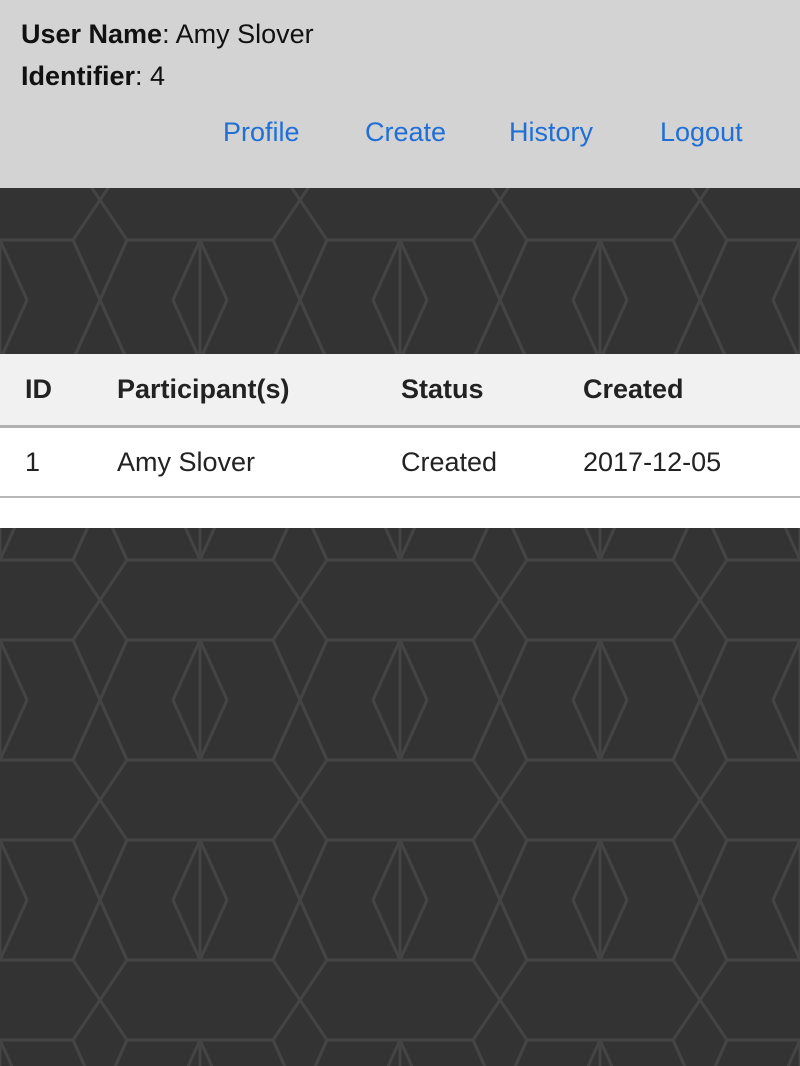 The height and width of the screenshot is (1066, 800). I want to click on identifier-value: 4, so click(158, 76).